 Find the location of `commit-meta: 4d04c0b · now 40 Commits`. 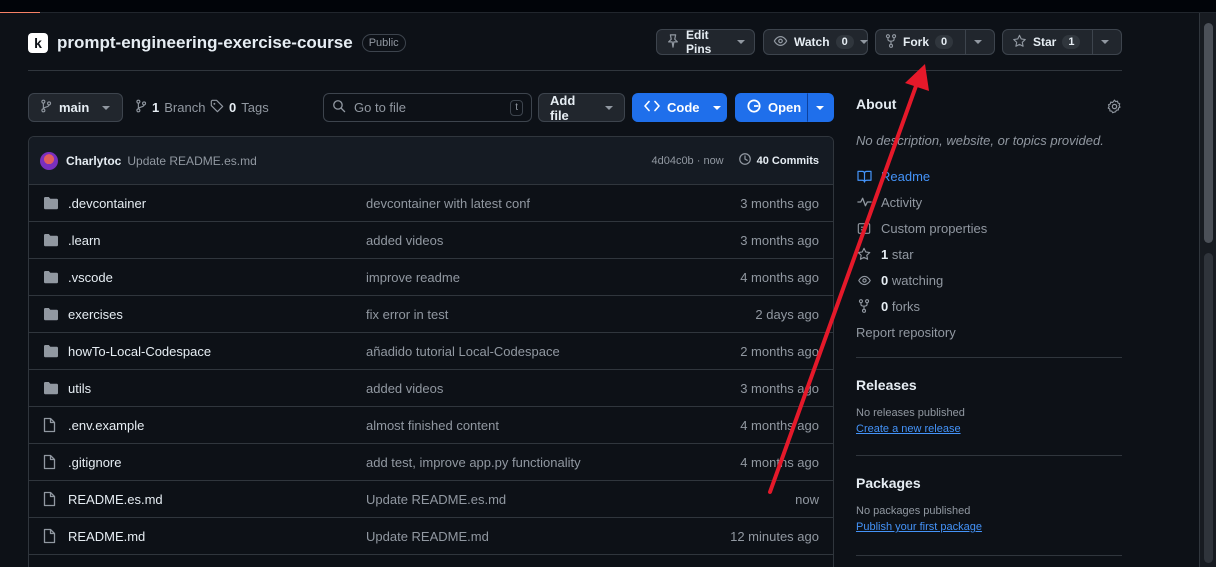

commit-meta: 4d04c0b · now 40 Commits is located at coordinates (735, 160).